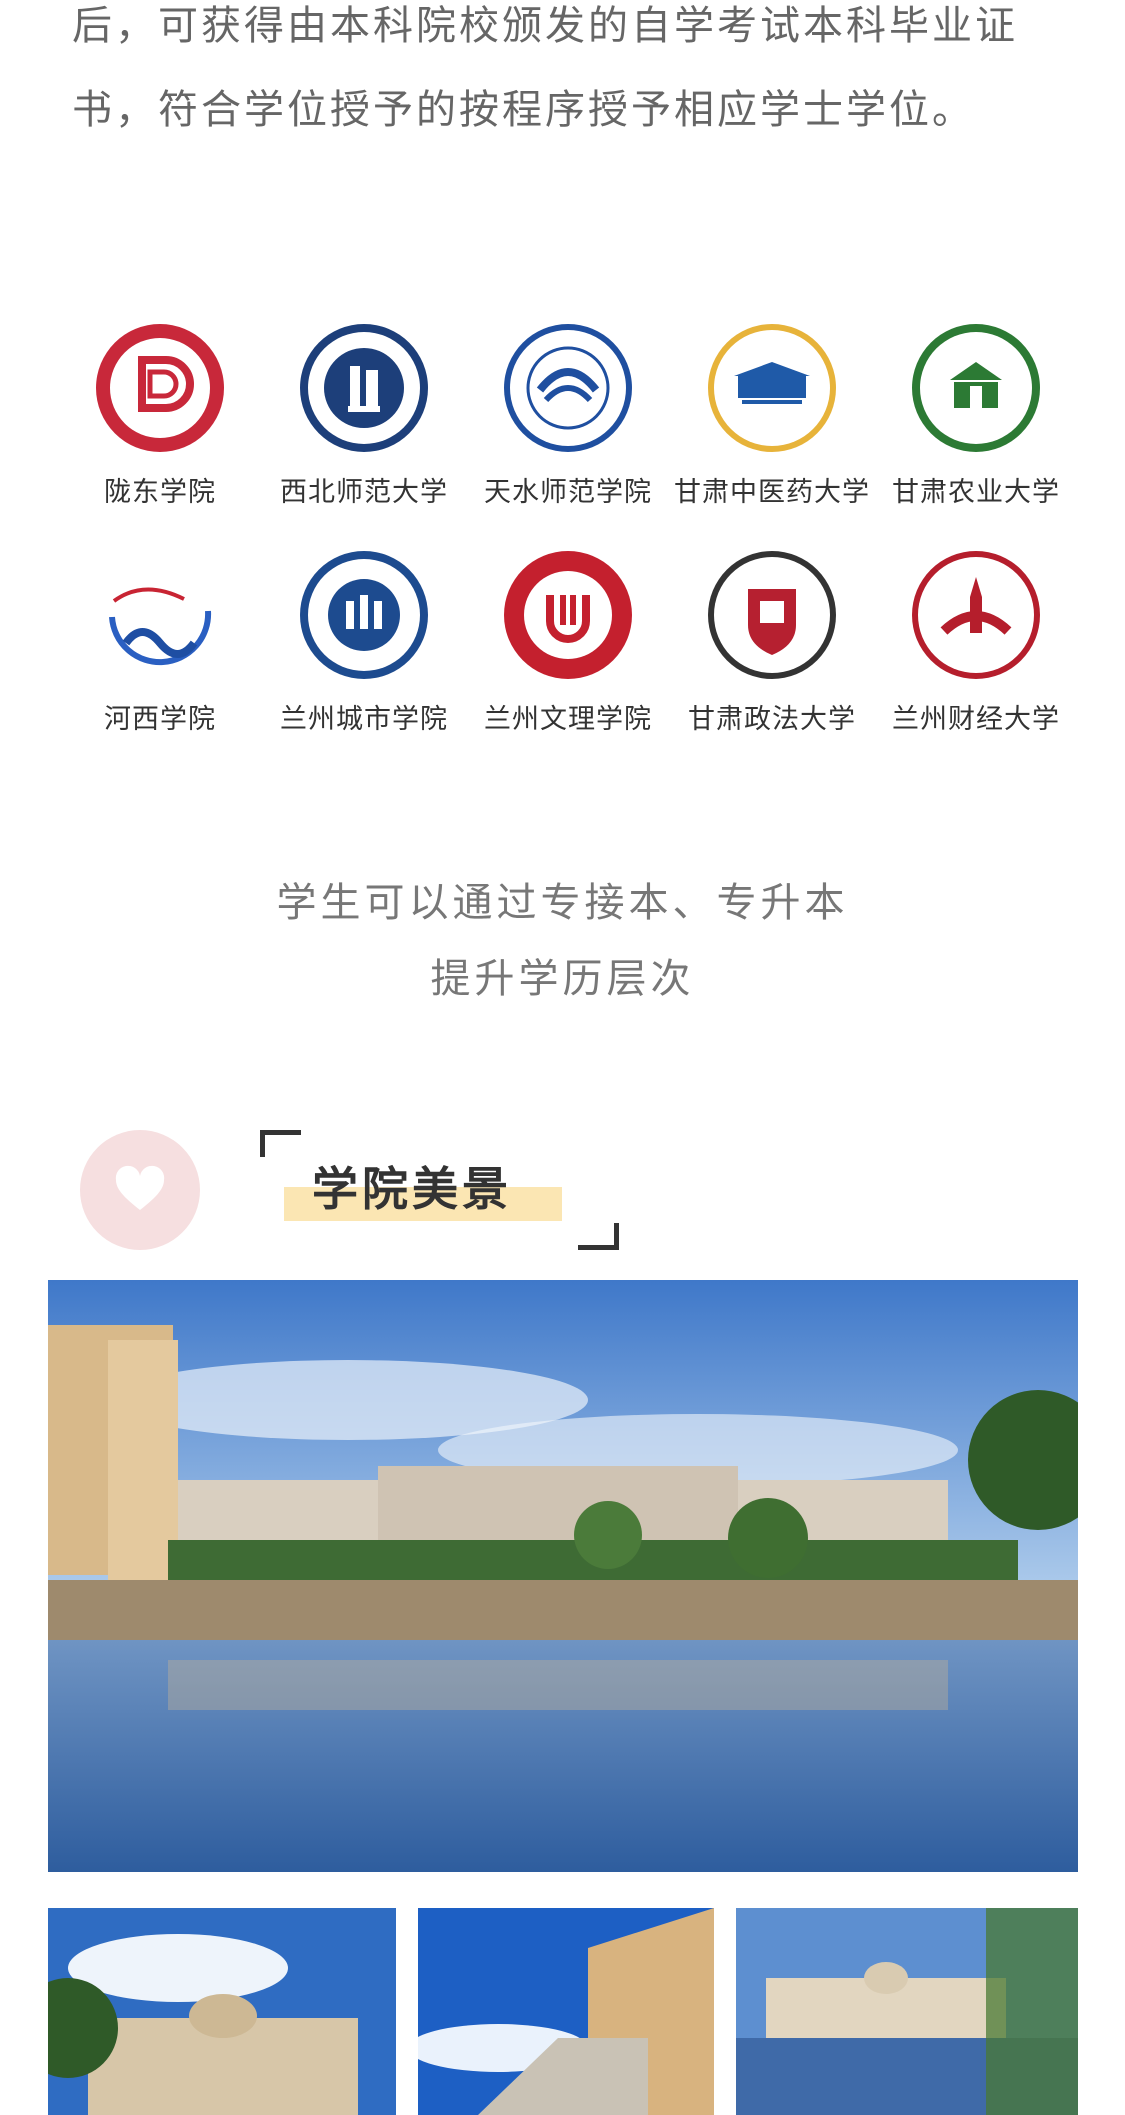 This screenshot has width=1125, height=2115. What do you see at coordinates (568, 615) in the screenshot?
I see `lanzhou-arts-science-logo` at bounding box center [568, 615].